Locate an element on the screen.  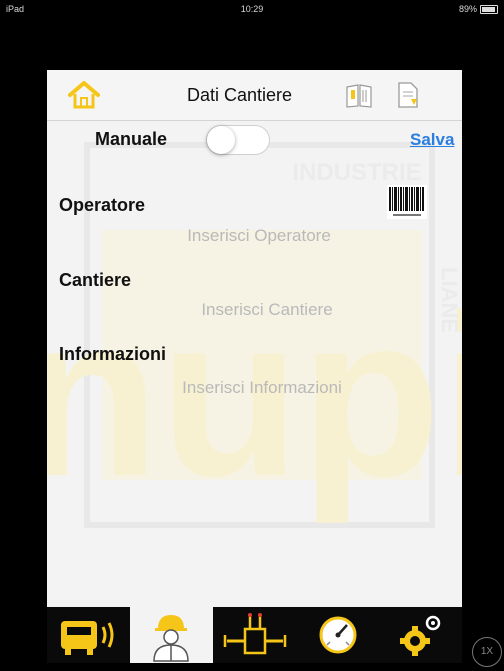
export-document-button is located at coordinates (408, 95).